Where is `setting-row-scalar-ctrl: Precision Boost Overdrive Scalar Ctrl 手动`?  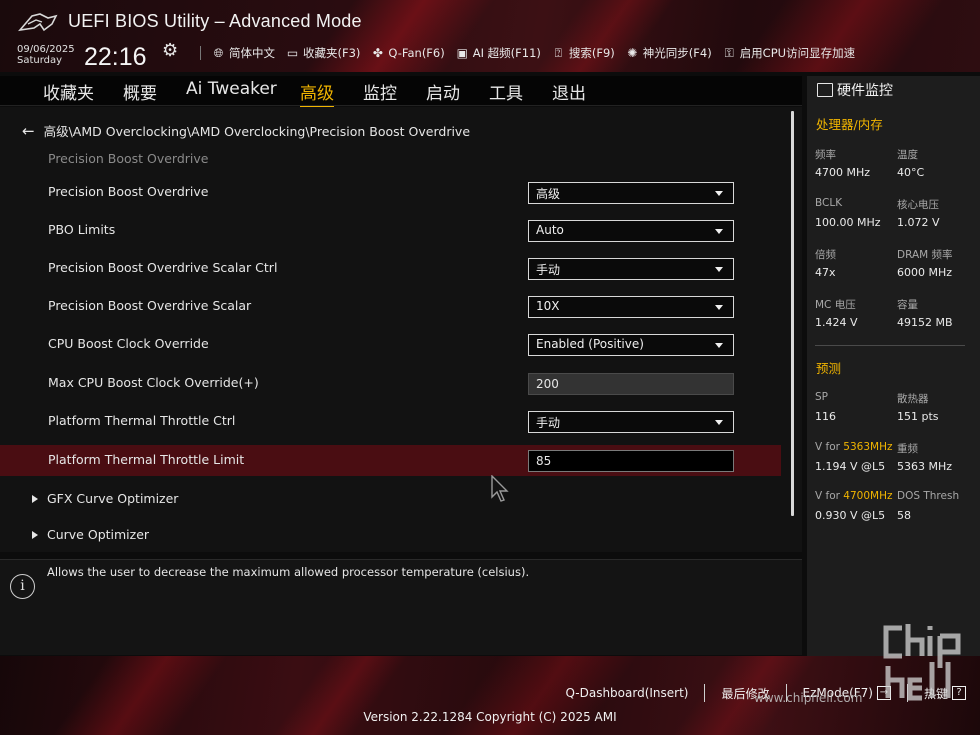
setting-row-scalar-ctrl: Precision Boost Overdrive Scalar Ctrl 手动 is located at coordinates (390, 268).